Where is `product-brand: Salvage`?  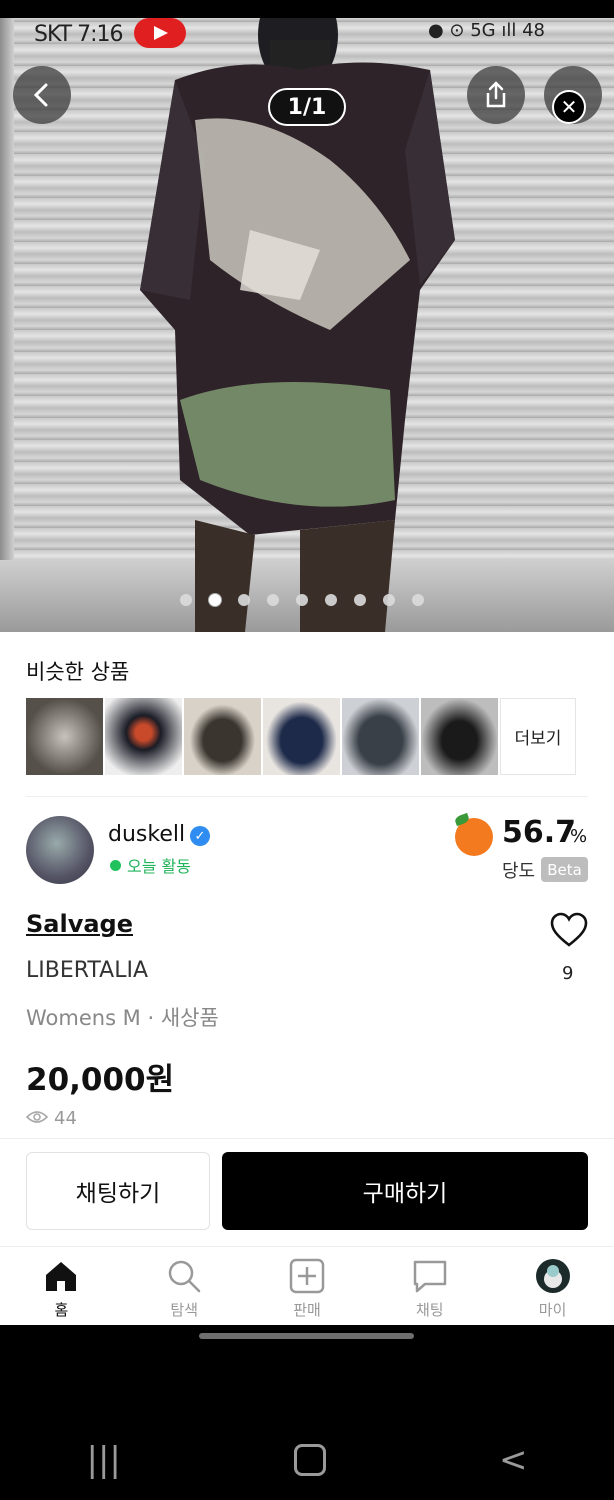
product-brand: Salvage is located at coordinates (79, 924).